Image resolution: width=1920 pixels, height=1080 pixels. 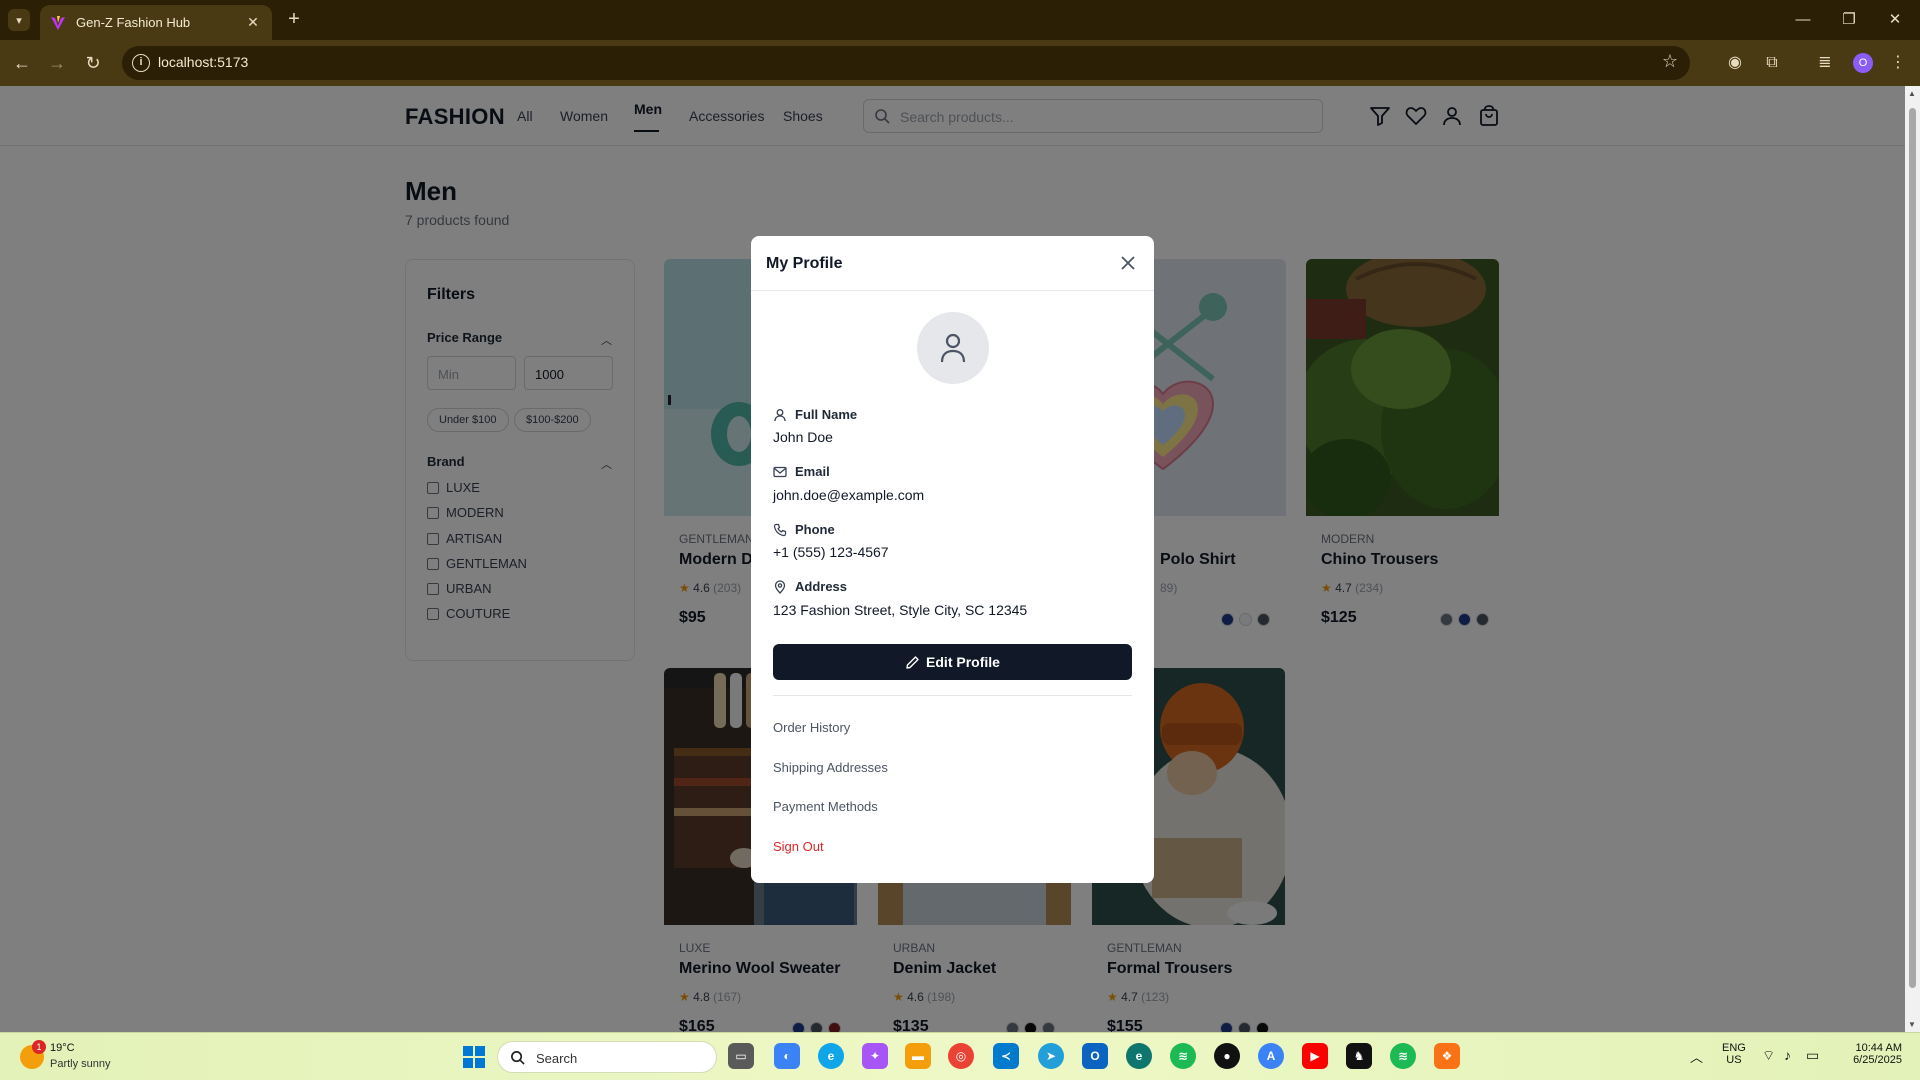 What do you see at coordinates (830, 767) in the screenshot?
I see `shipping-addresses-link: Shipping Addresses` at bounding box center [830, 767].